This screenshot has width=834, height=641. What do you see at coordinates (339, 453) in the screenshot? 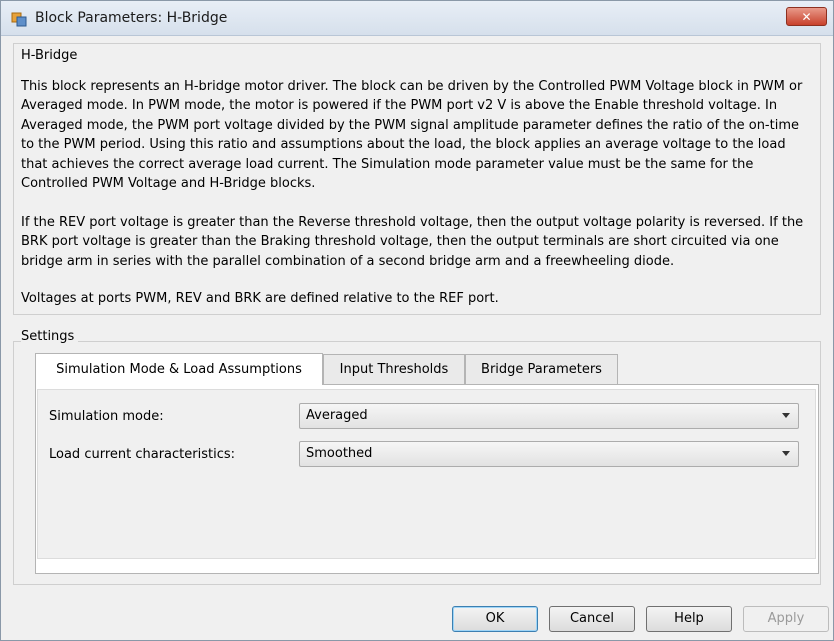
I see `load-current-value: Smoothed` at bounding box center [339, 453].